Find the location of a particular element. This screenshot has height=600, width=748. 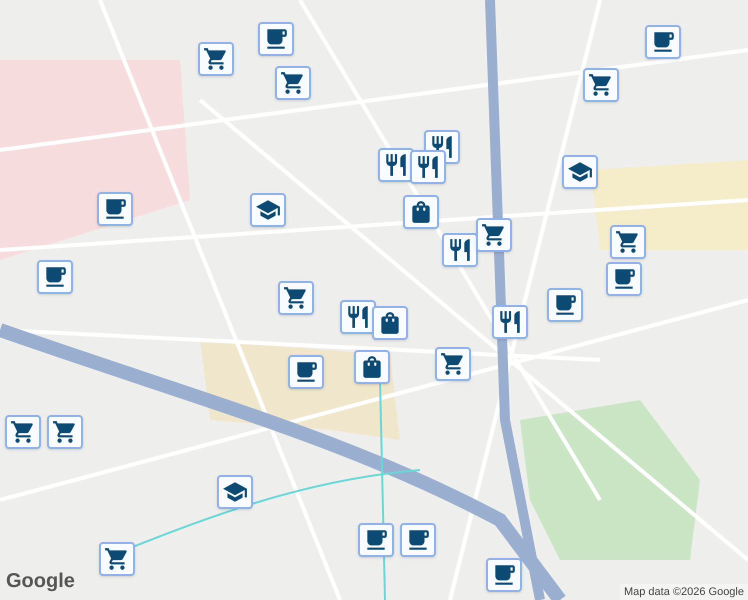

map-logo: Google is located at coordinates (40, 581).